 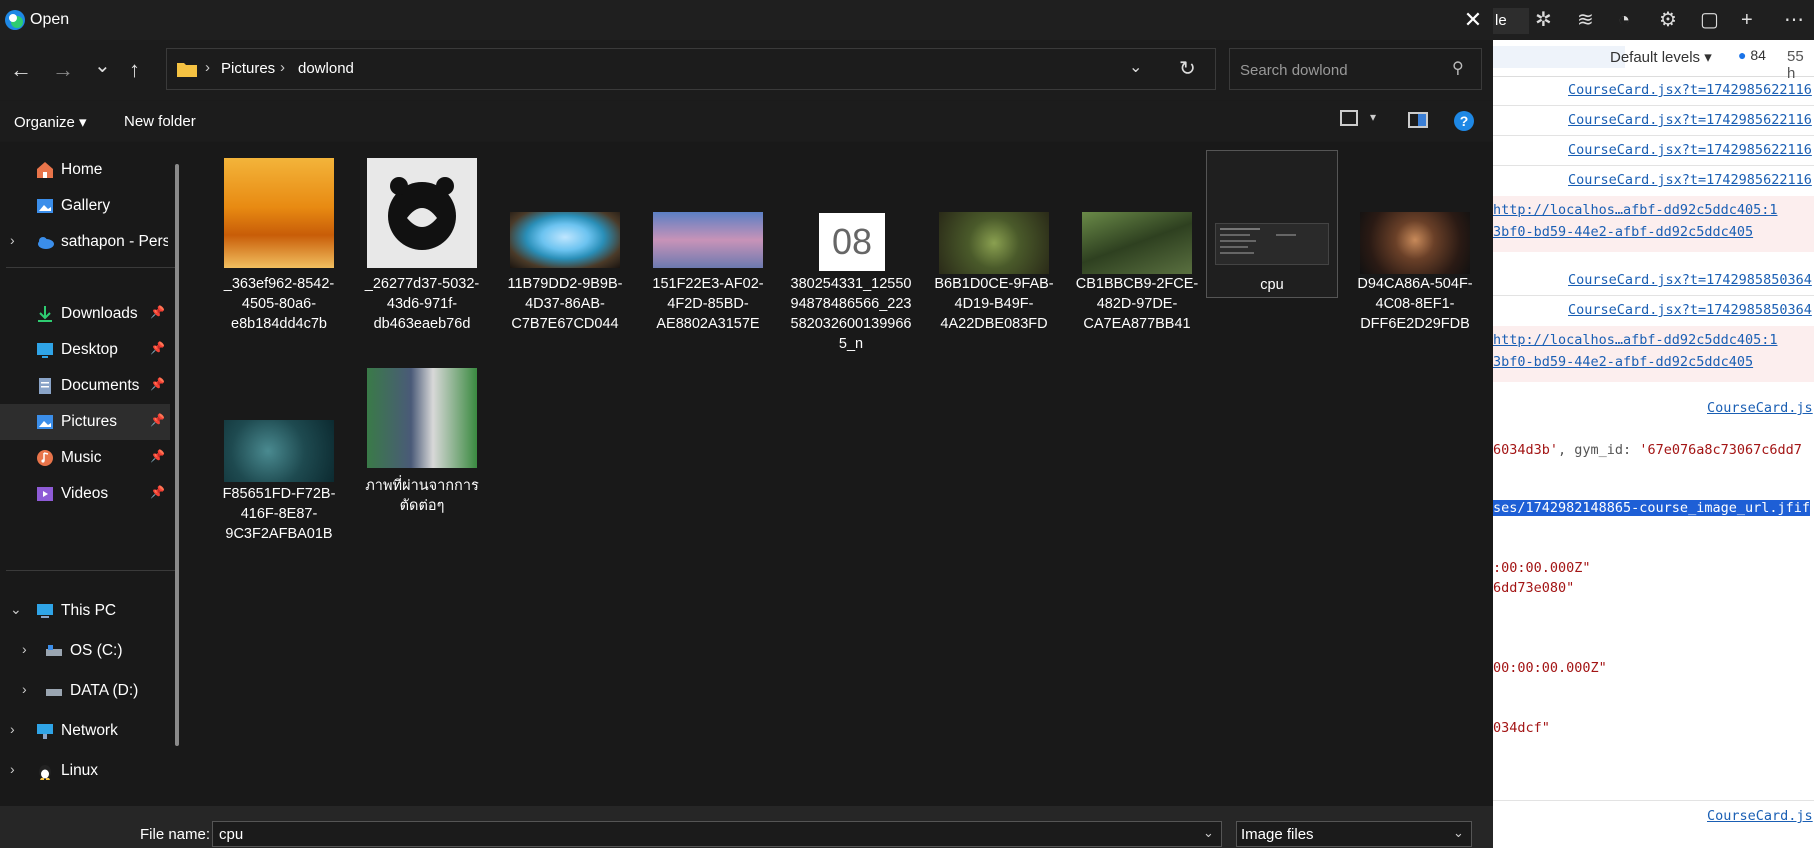 I want to click on file-tile: B6B1D0CE-9FAB-4D19-B49F-4A22DBE083FD, so click(x=994, y=245).